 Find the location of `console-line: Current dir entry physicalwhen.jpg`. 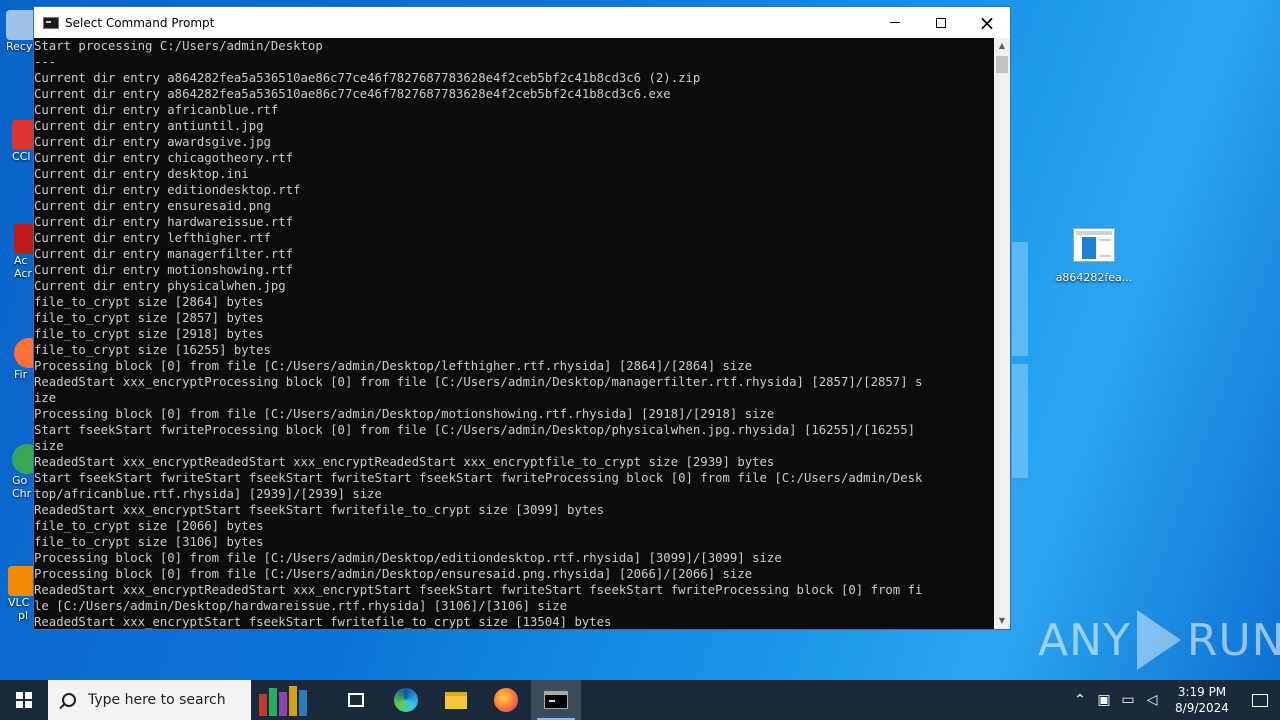

console-line: Current dir entry physicalwhen.jpg is located at coordinates (160, 286).